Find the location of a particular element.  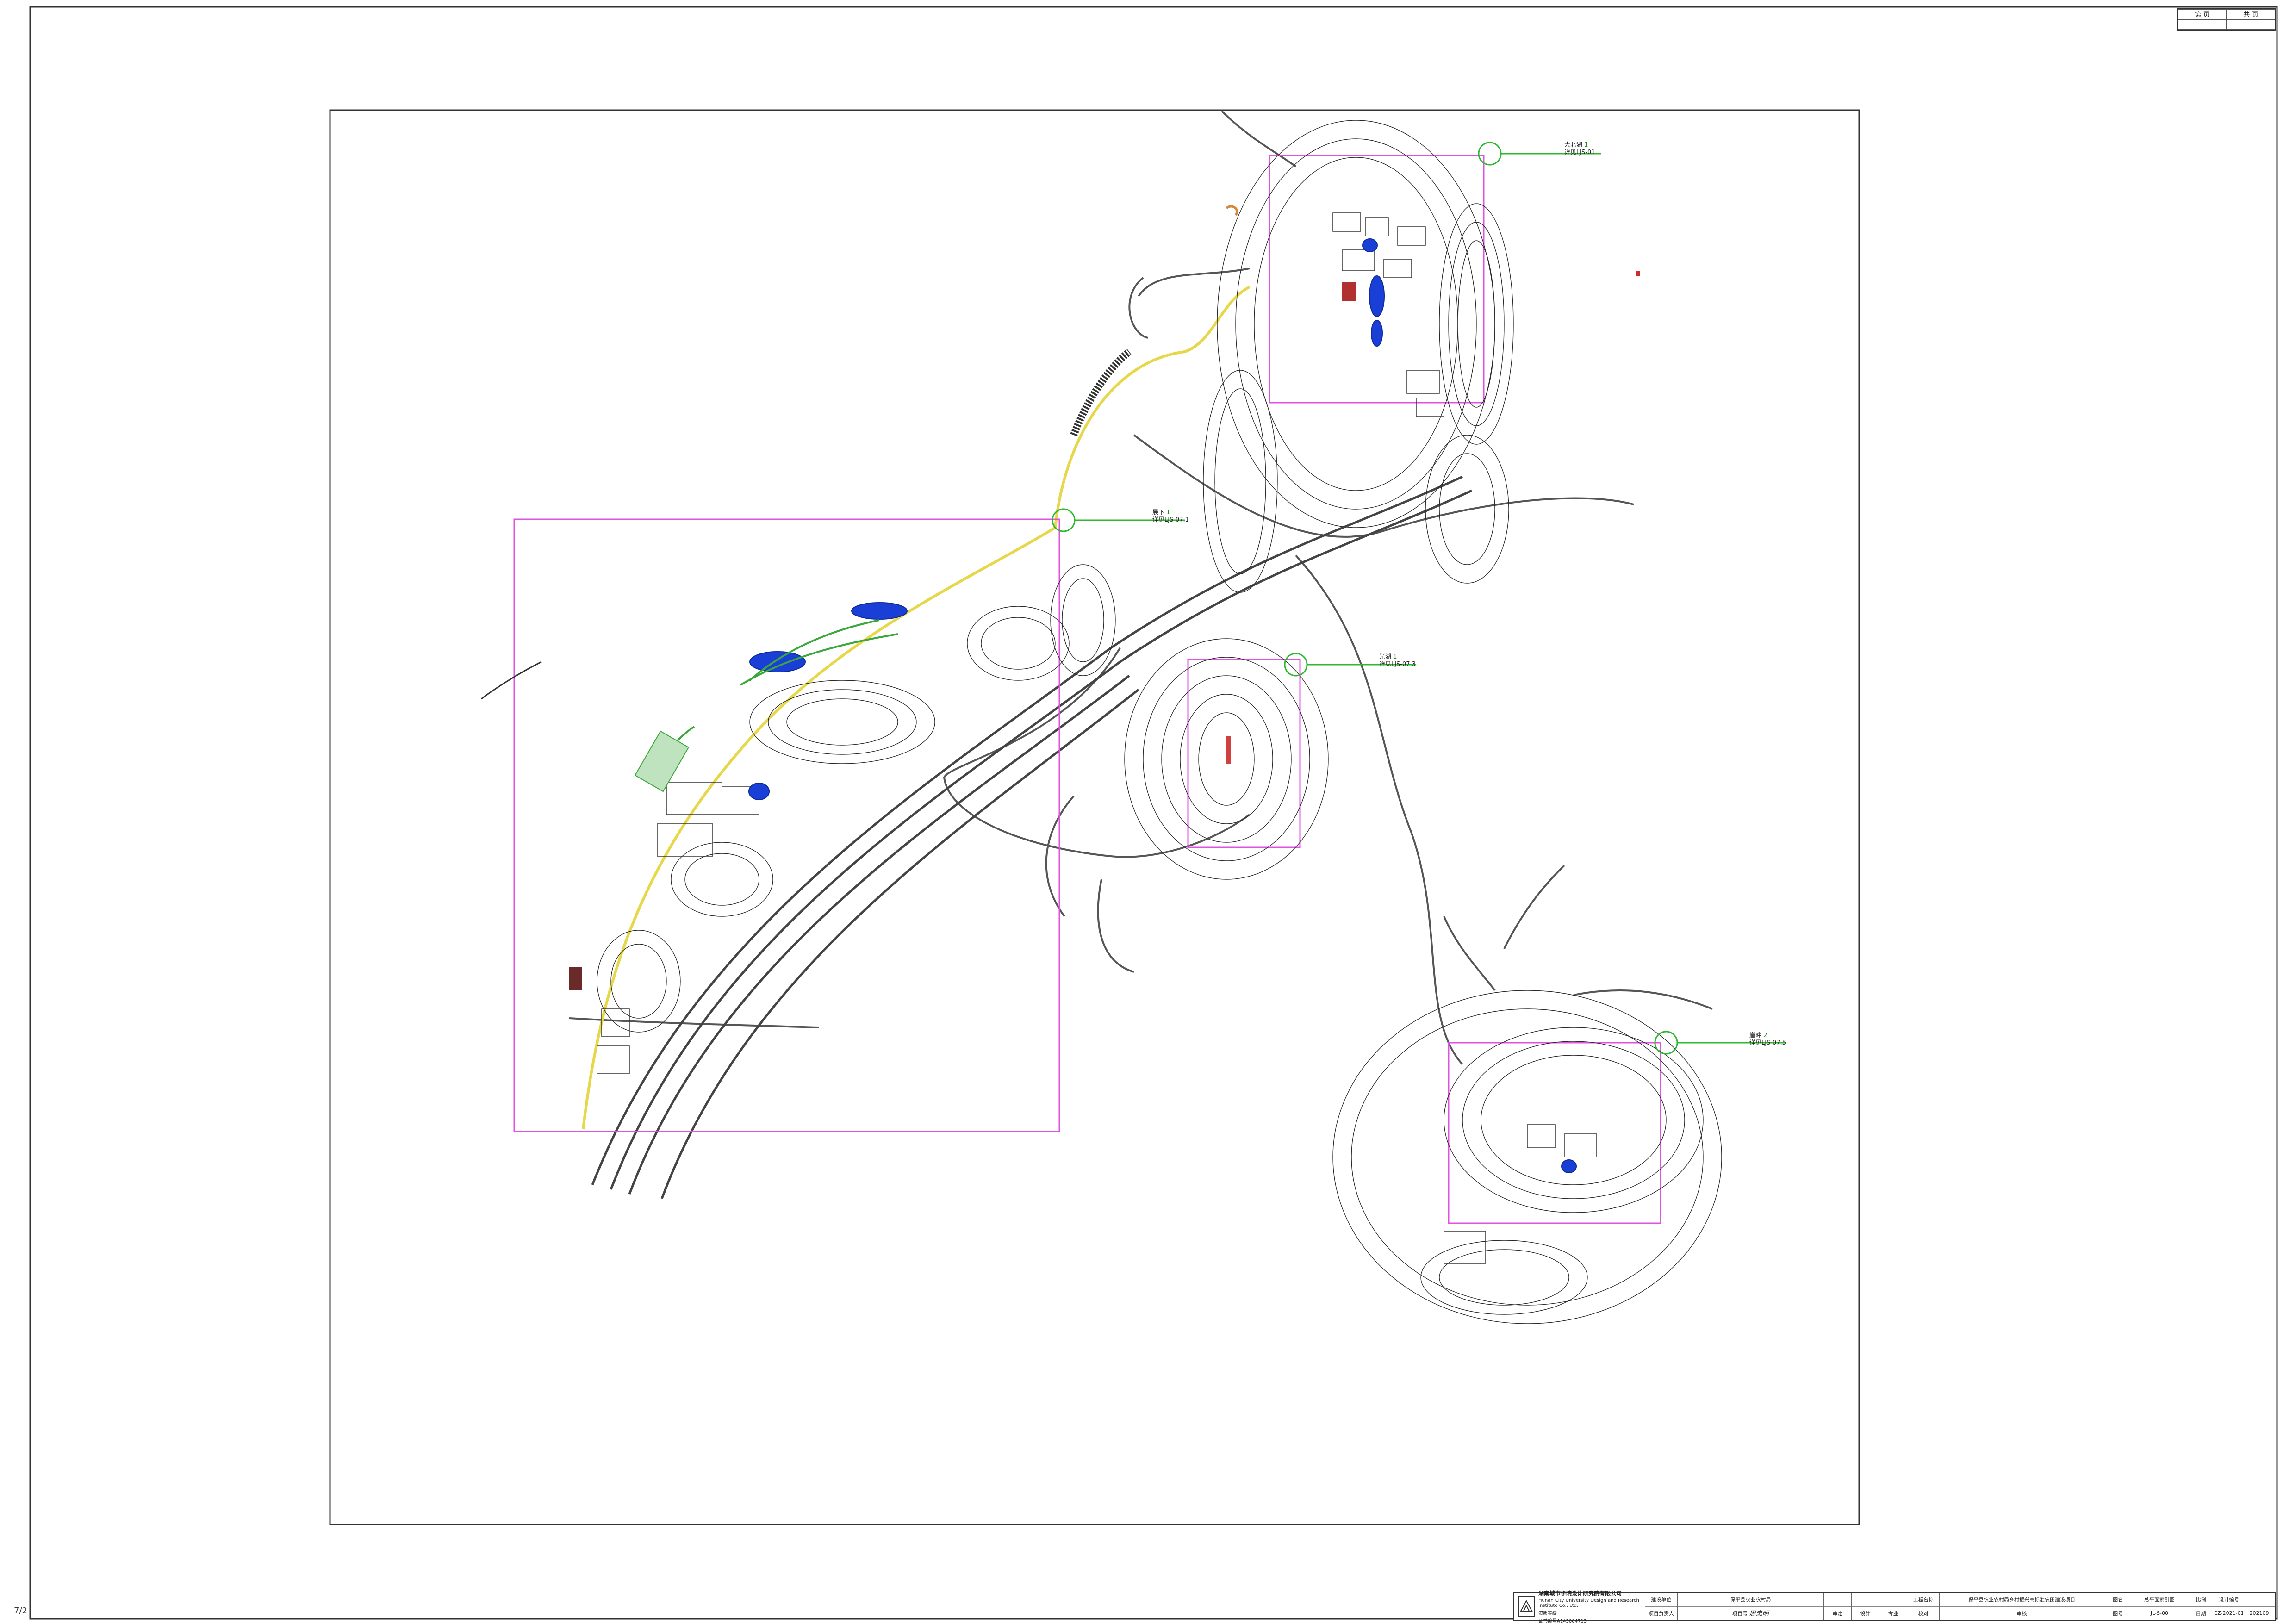

total-value is located at coordinates (2251, 24).